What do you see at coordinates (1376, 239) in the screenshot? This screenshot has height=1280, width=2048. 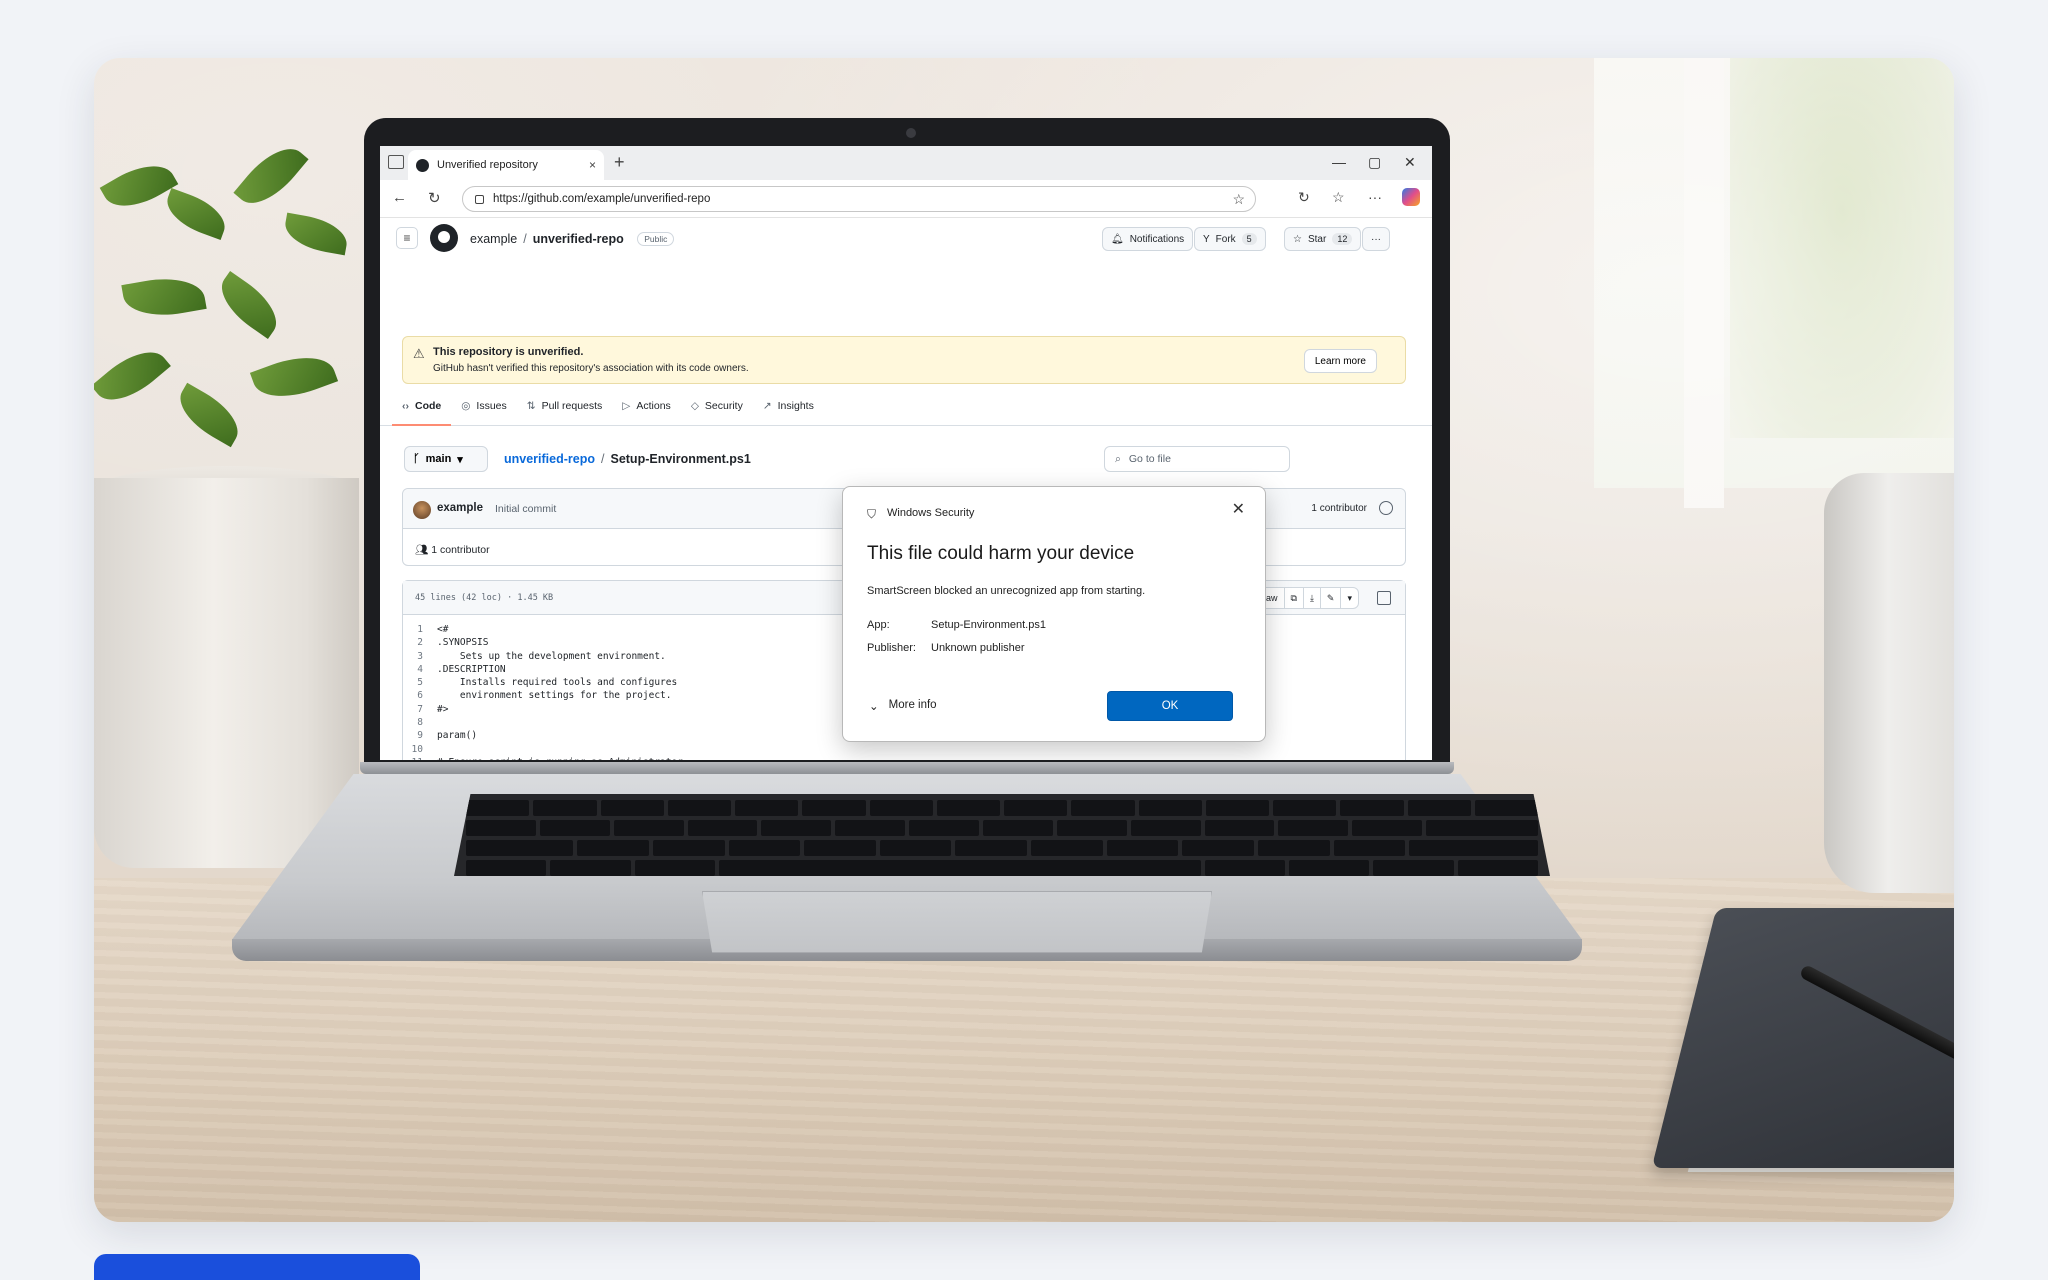 I see `more-options-button: ···` at bounding box center [1376, 239].